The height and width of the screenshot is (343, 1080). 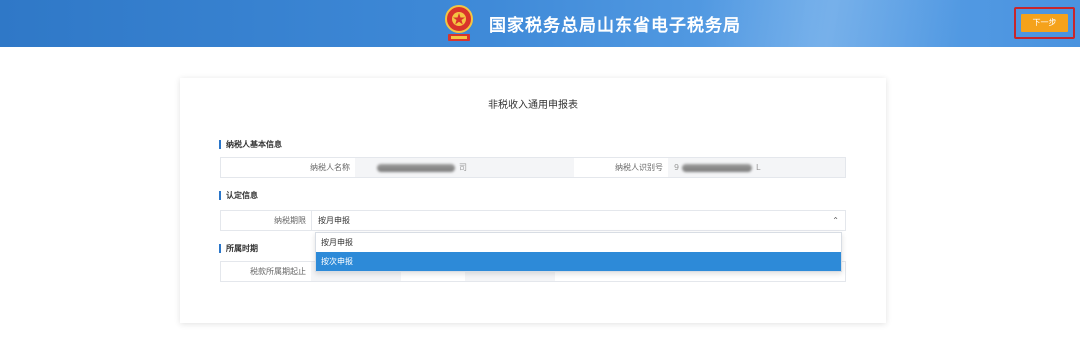 I want to click on taxpayer-name-field: 司, so click(x=464, y=167).